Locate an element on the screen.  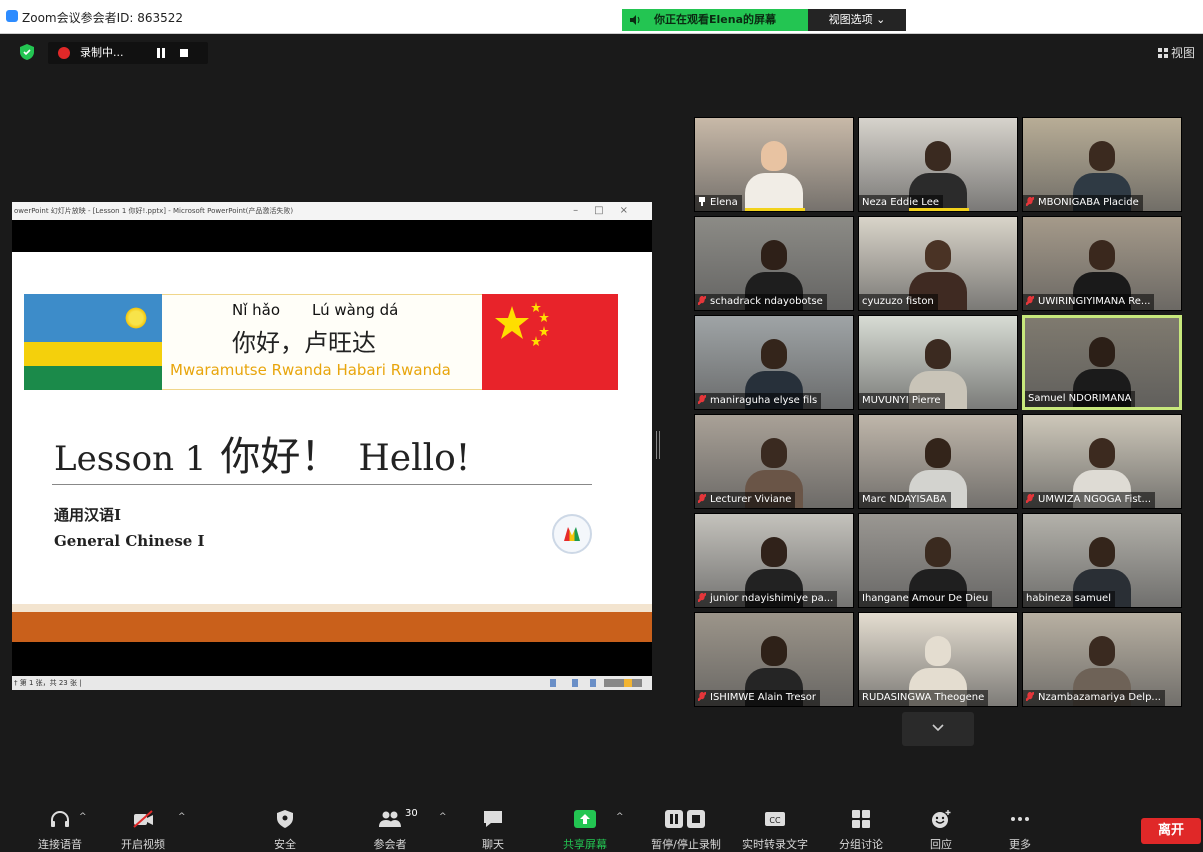
audio-options-caret: ^ is located at coordinates (83, 817).